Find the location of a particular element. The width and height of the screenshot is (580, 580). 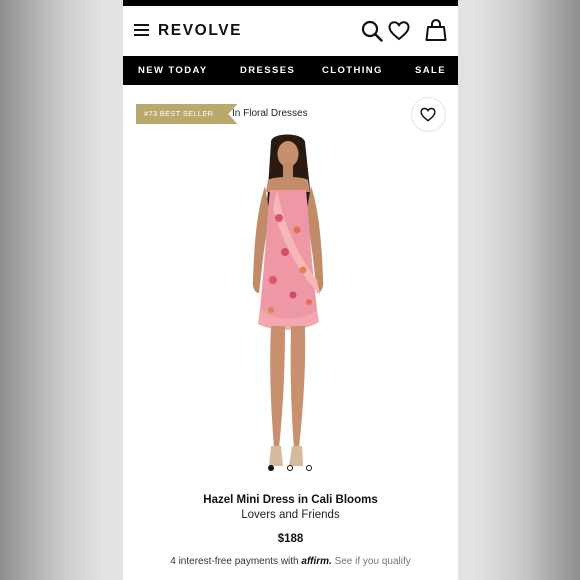

wishlist-button is located at coordinates (428, 114).